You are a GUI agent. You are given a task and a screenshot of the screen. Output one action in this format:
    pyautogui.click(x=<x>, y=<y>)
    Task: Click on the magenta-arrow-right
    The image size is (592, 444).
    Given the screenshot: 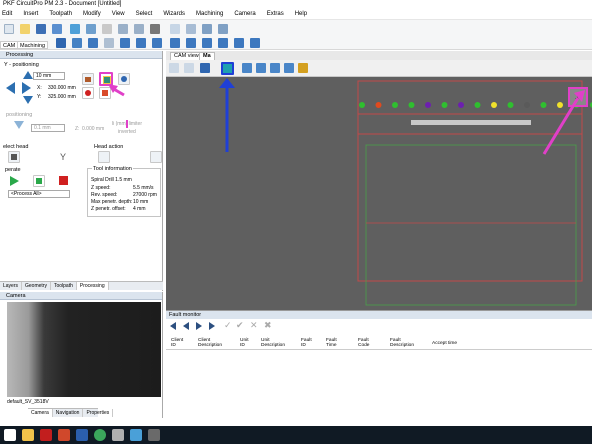 What is the action you would take?
    pyautogui.click(x=561, y=126)
    